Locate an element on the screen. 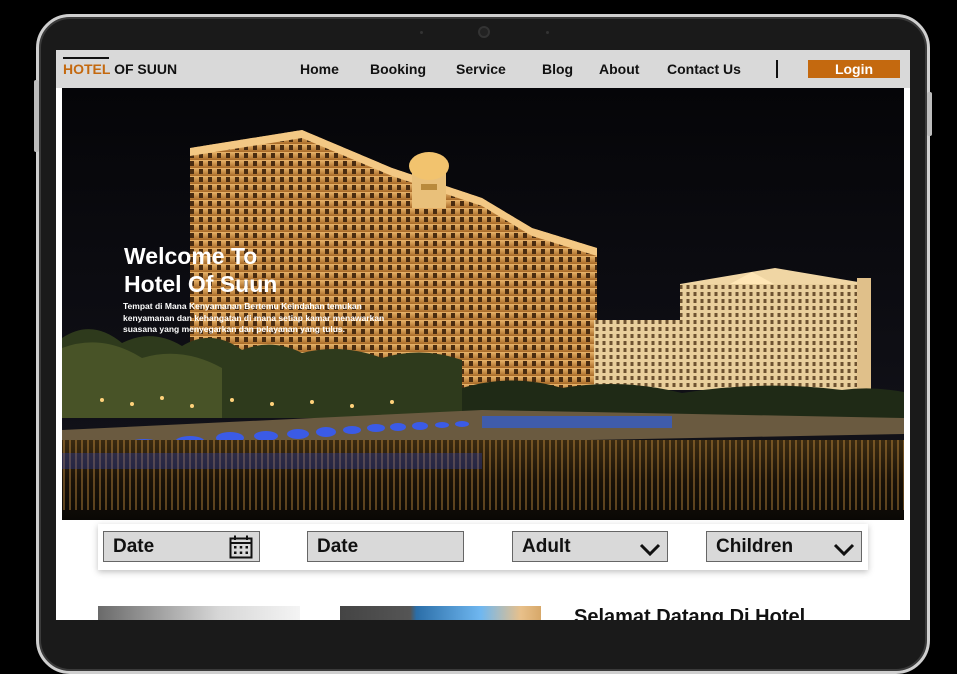 The height and width of the screenshot is (674, 957). nav-about: About is located at coordinates (619, 69).